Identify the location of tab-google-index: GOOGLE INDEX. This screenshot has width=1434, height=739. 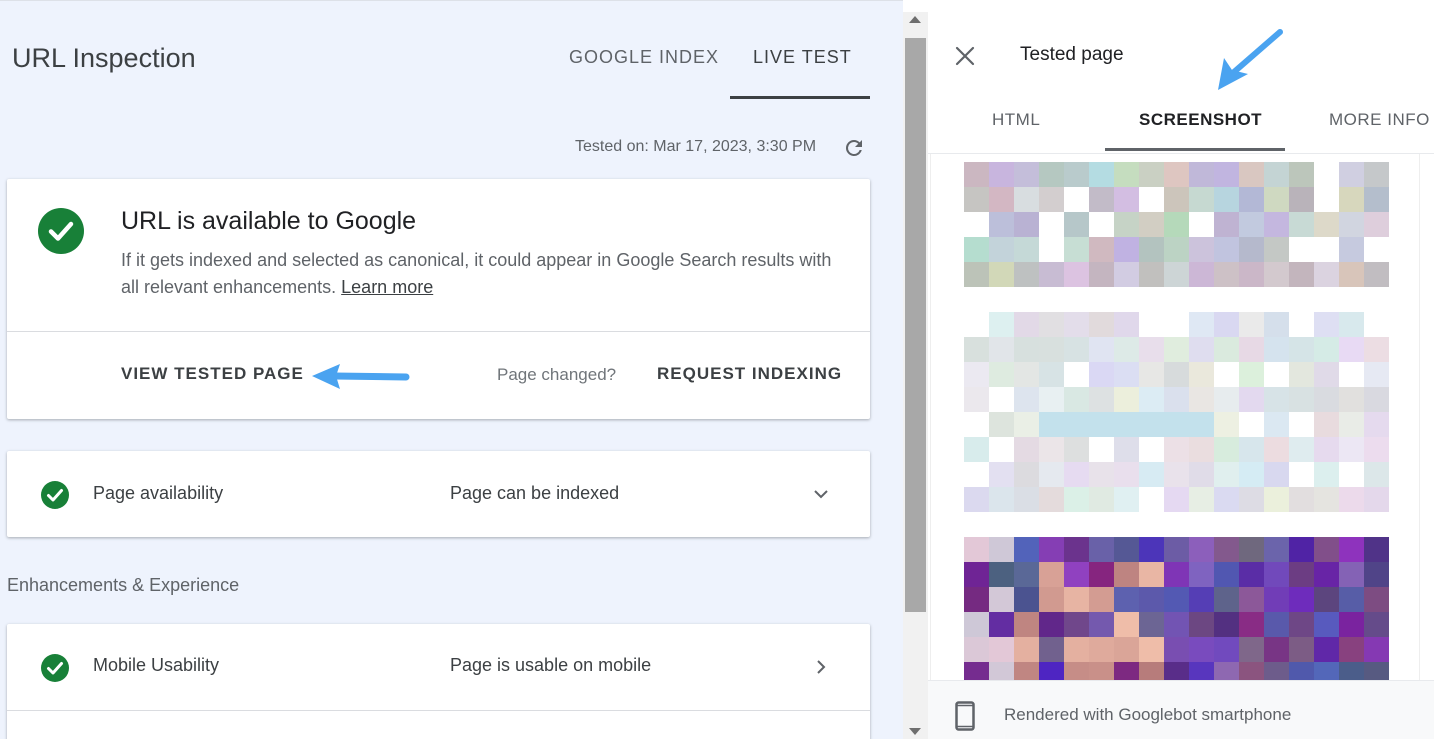
(644, 57).